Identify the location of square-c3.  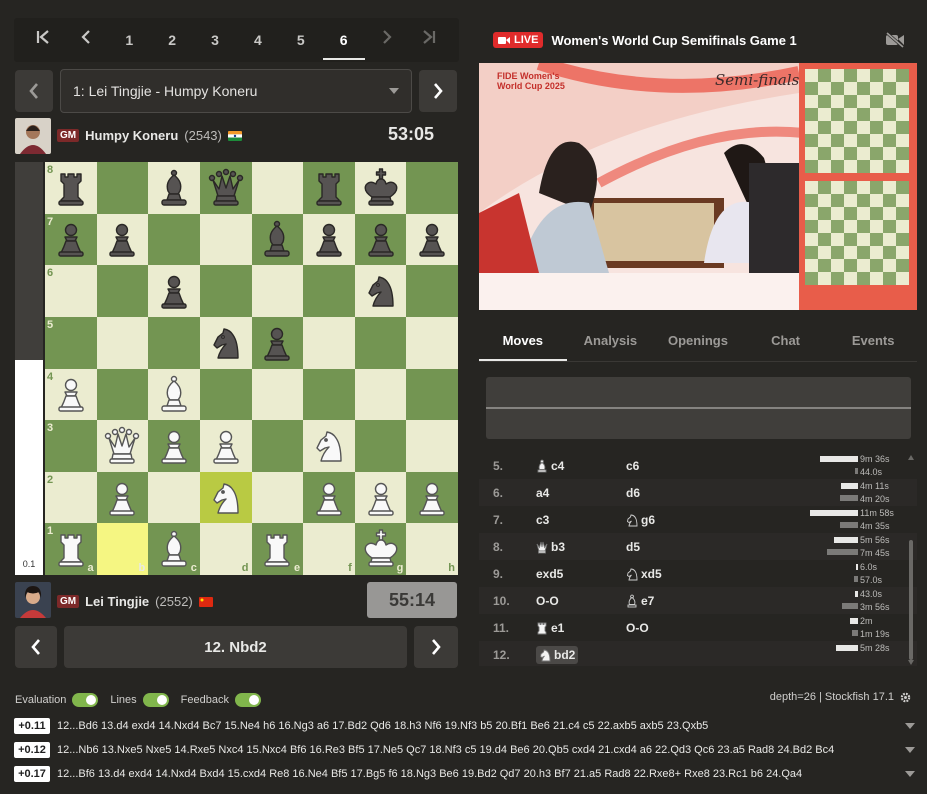
(174, 446).